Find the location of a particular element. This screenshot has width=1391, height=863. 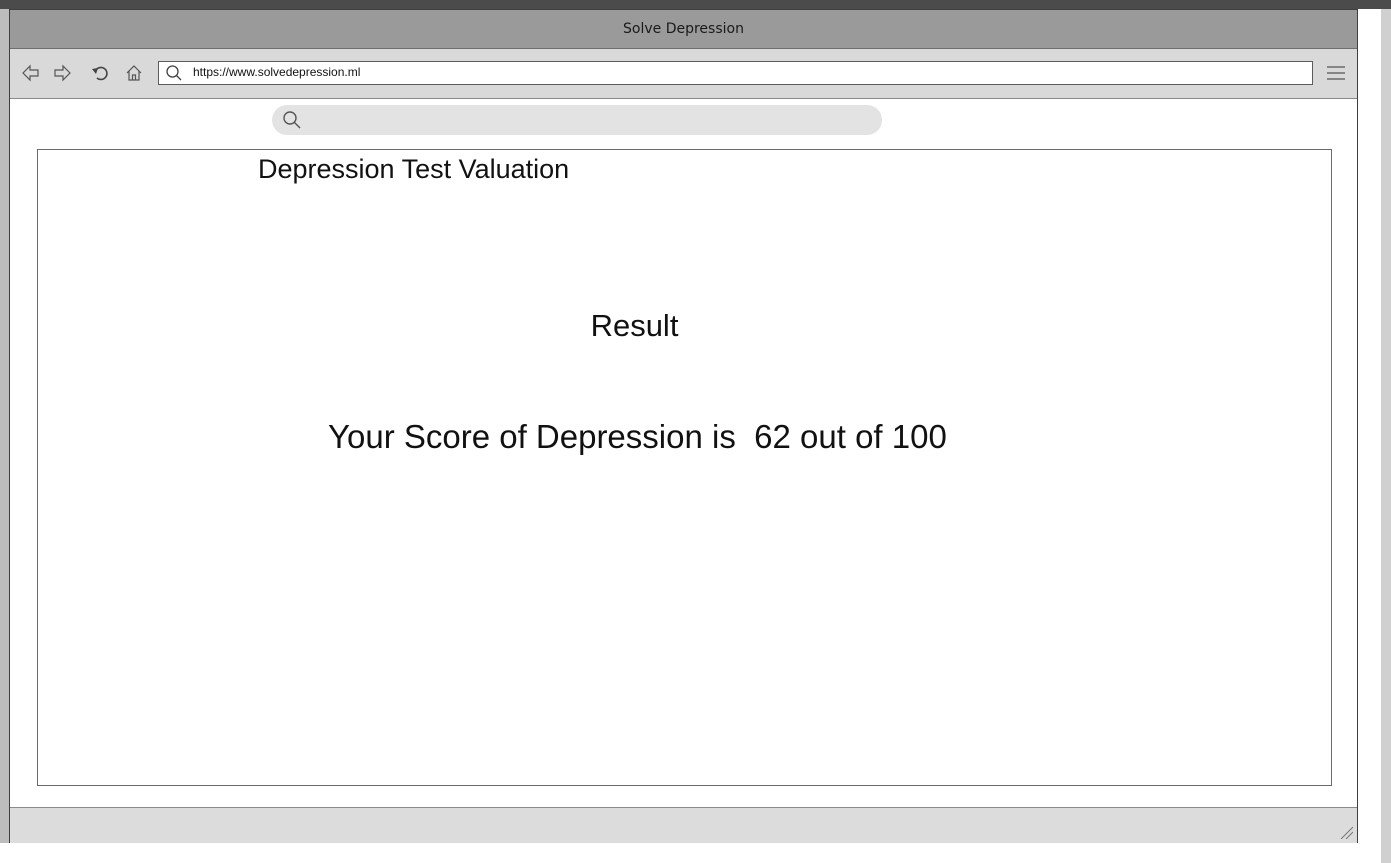

reload-icon is located at coordinates (100, 73).